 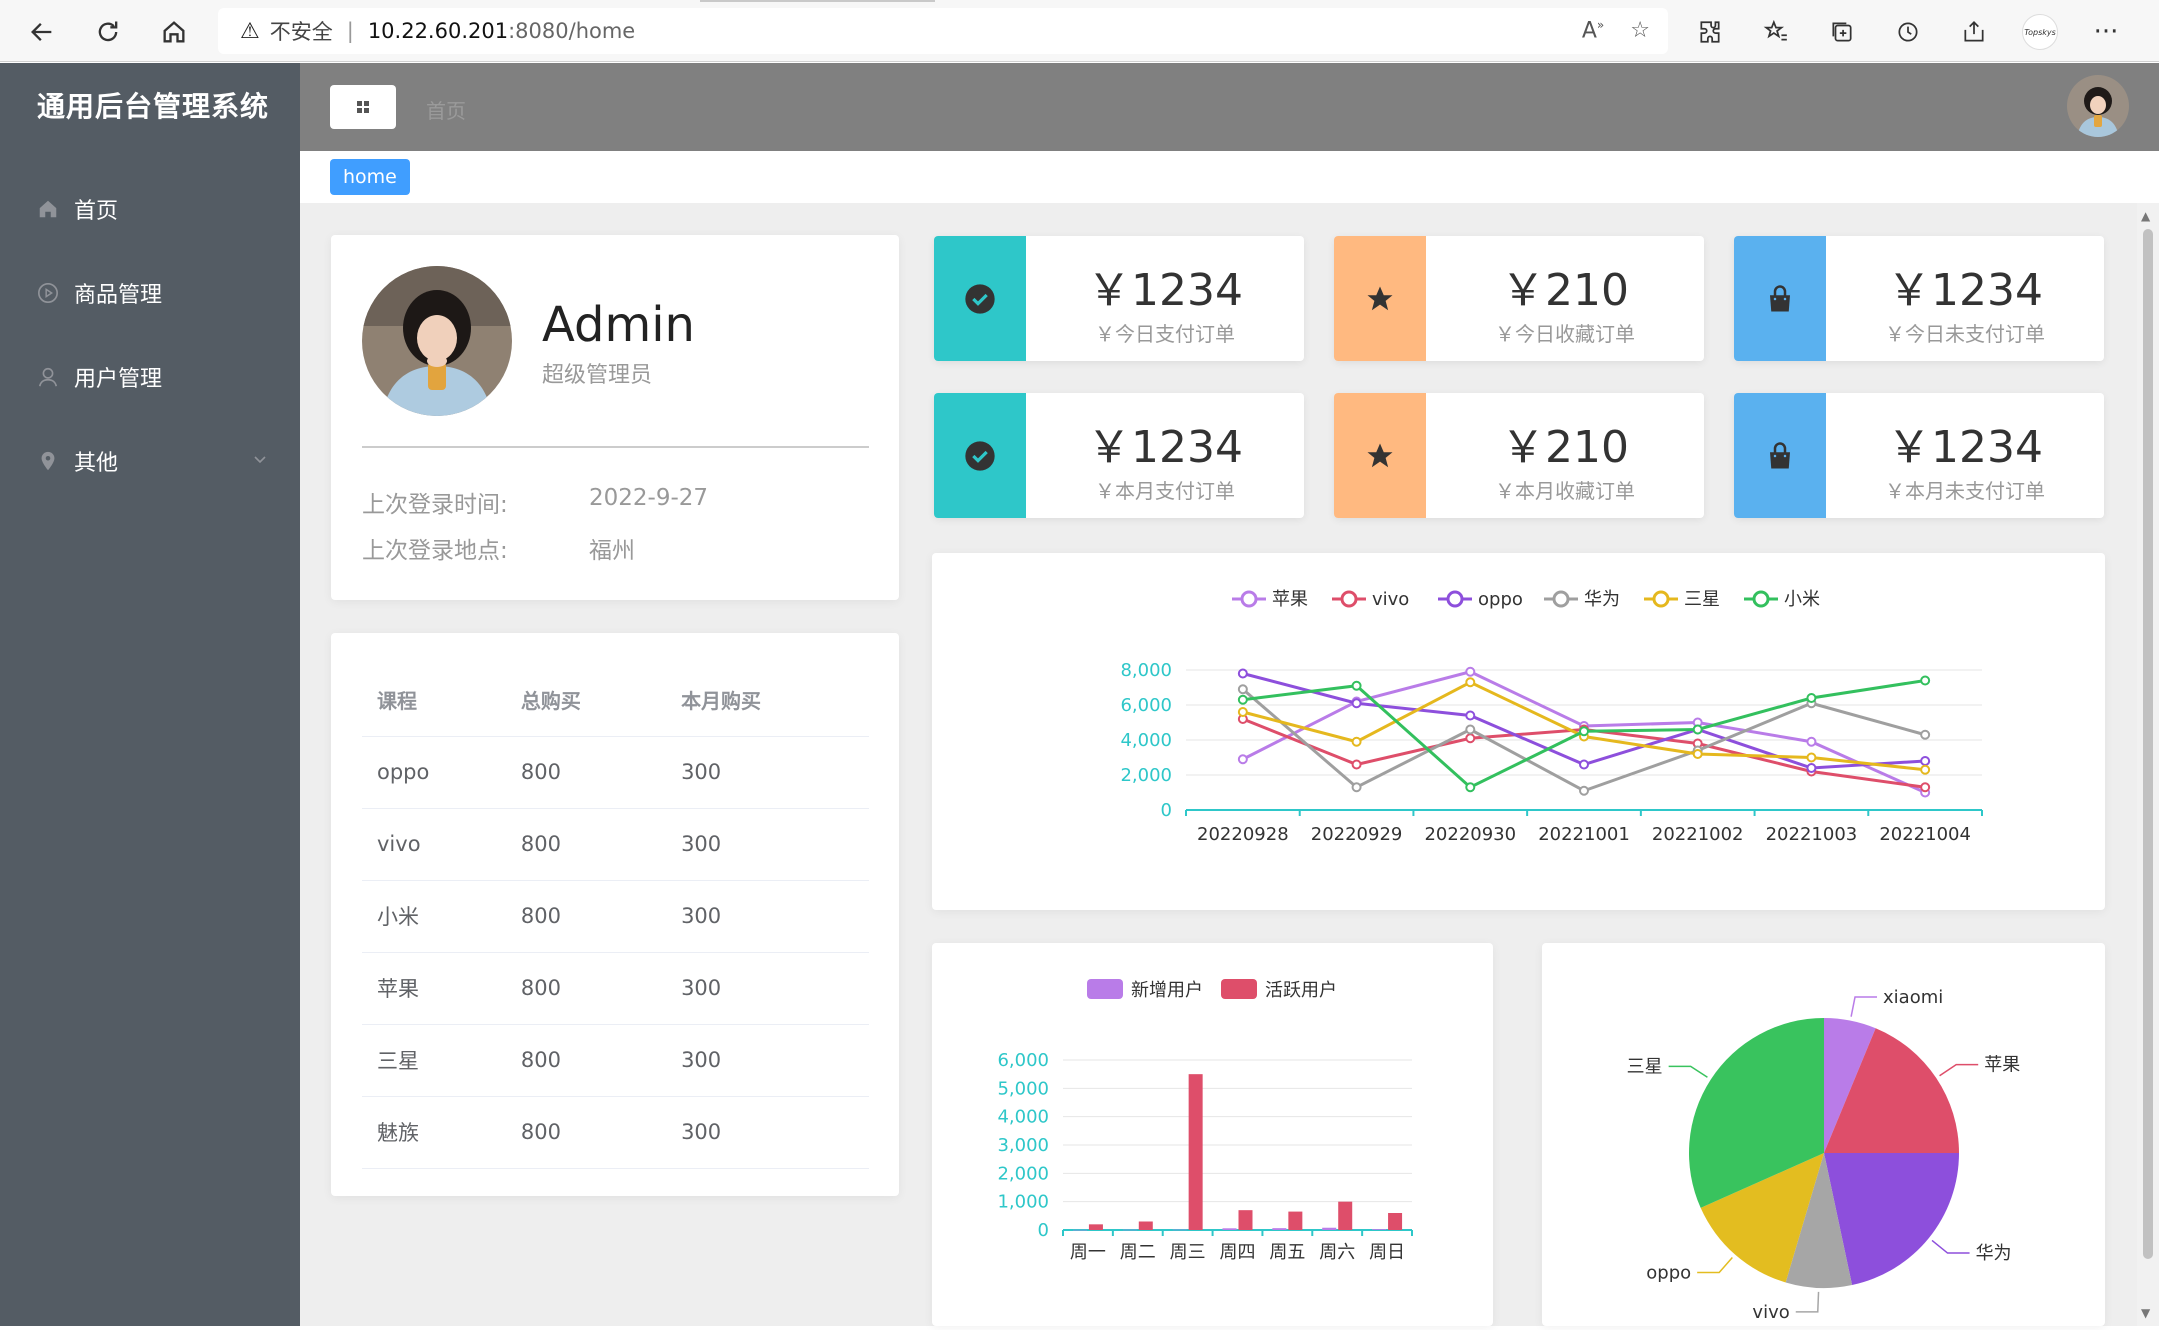 What do you see at coordinates (1357, 834) in the screenshot?
I see `x-tick-label: 20220929` at bounding box center [1357, 834].